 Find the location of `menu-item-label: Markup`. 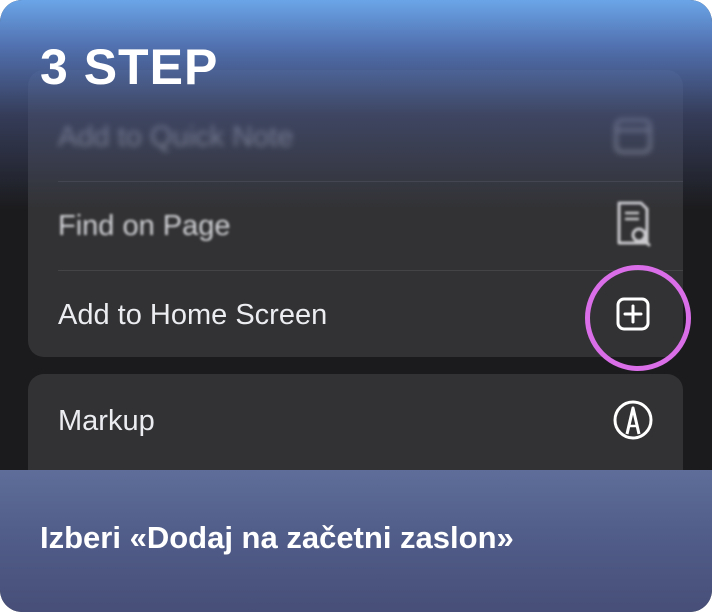

menu-item-label: Markup is located at coordinates (106, 421).